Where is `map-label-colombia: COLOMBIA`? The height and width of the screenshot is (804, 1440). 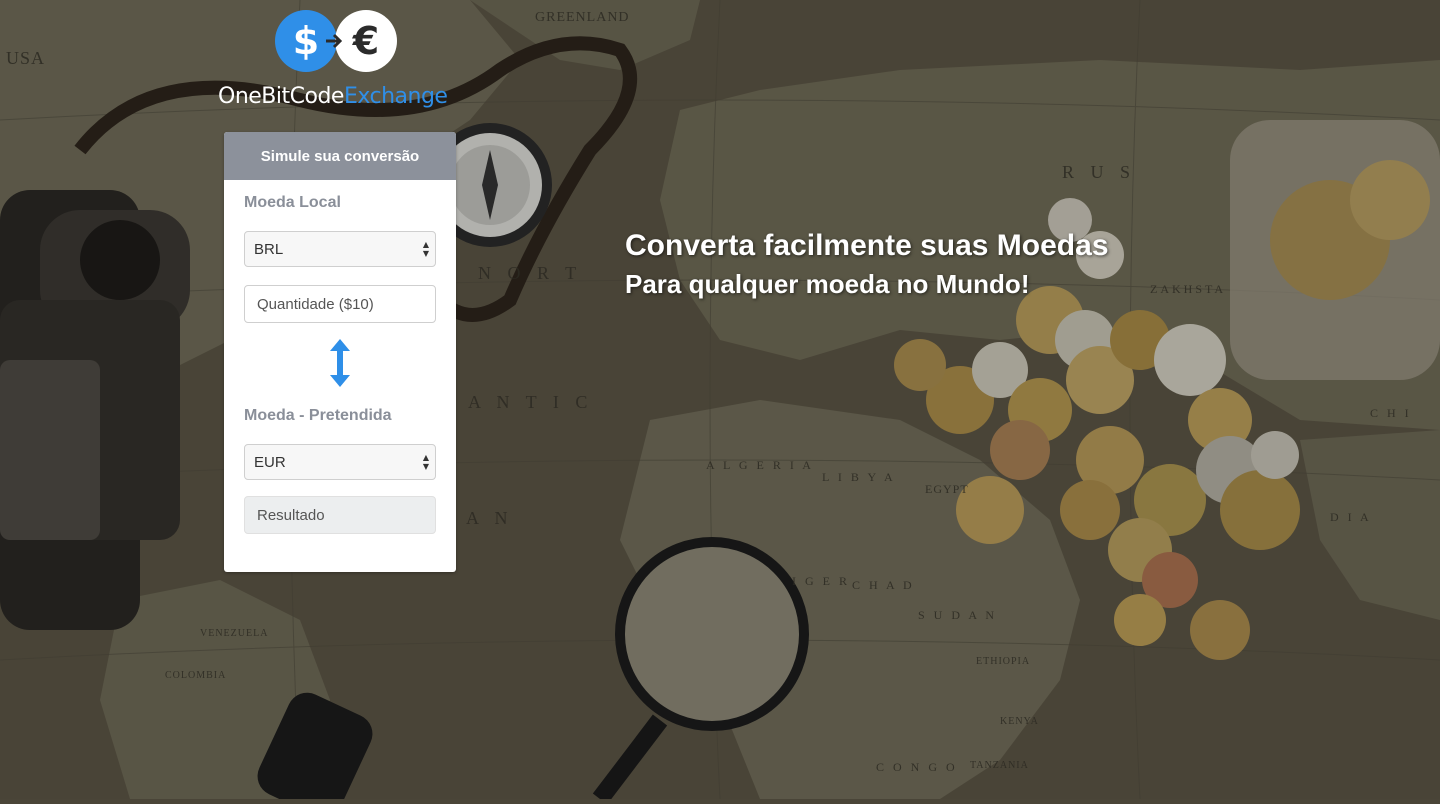
map-label-colombia: COLOMBIA is located at coordinates (196, 675).